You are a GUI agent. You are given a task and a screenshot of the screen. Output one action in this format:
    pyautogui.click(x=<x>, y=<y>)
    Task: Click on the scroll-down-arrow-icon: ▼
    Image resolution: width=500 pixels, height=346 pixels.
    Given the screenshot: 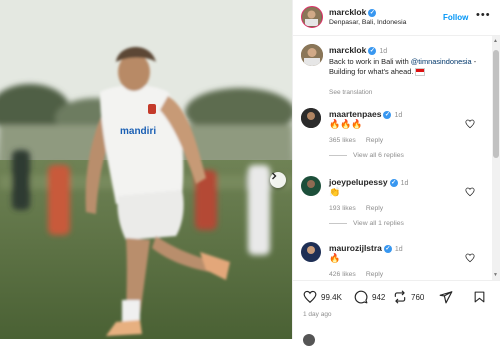 What is the action you would take?
    pyautogui.click(x=495, y=275)
    